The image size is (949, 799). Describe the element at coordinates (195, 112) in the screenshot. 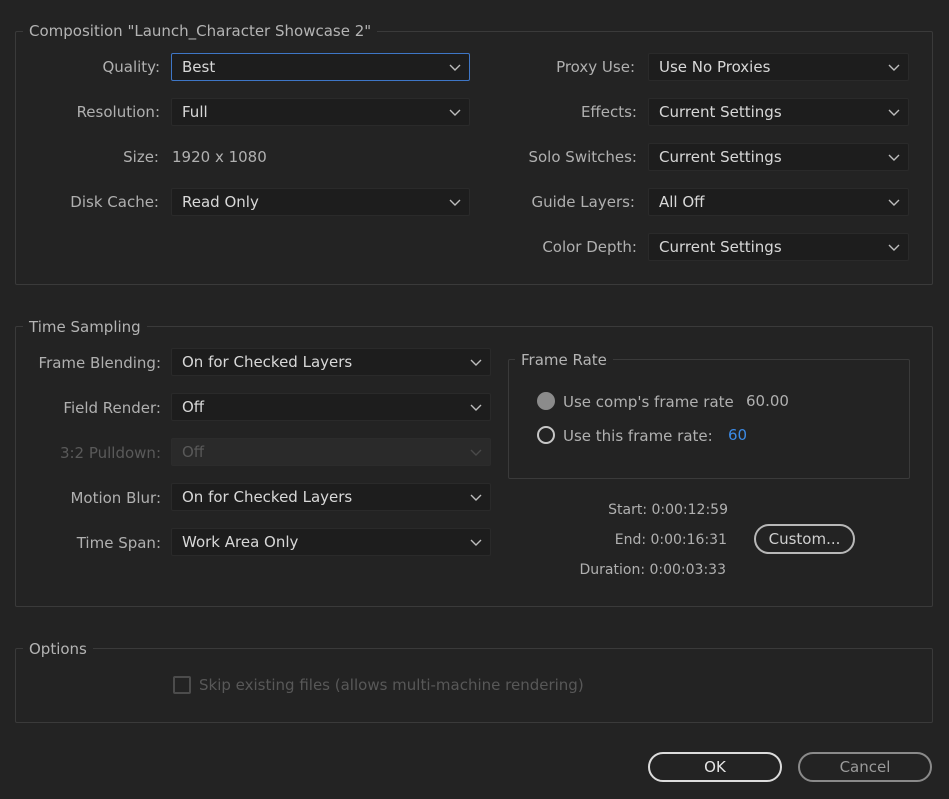

I see `resolution-dropdown-value: Full` at that location.